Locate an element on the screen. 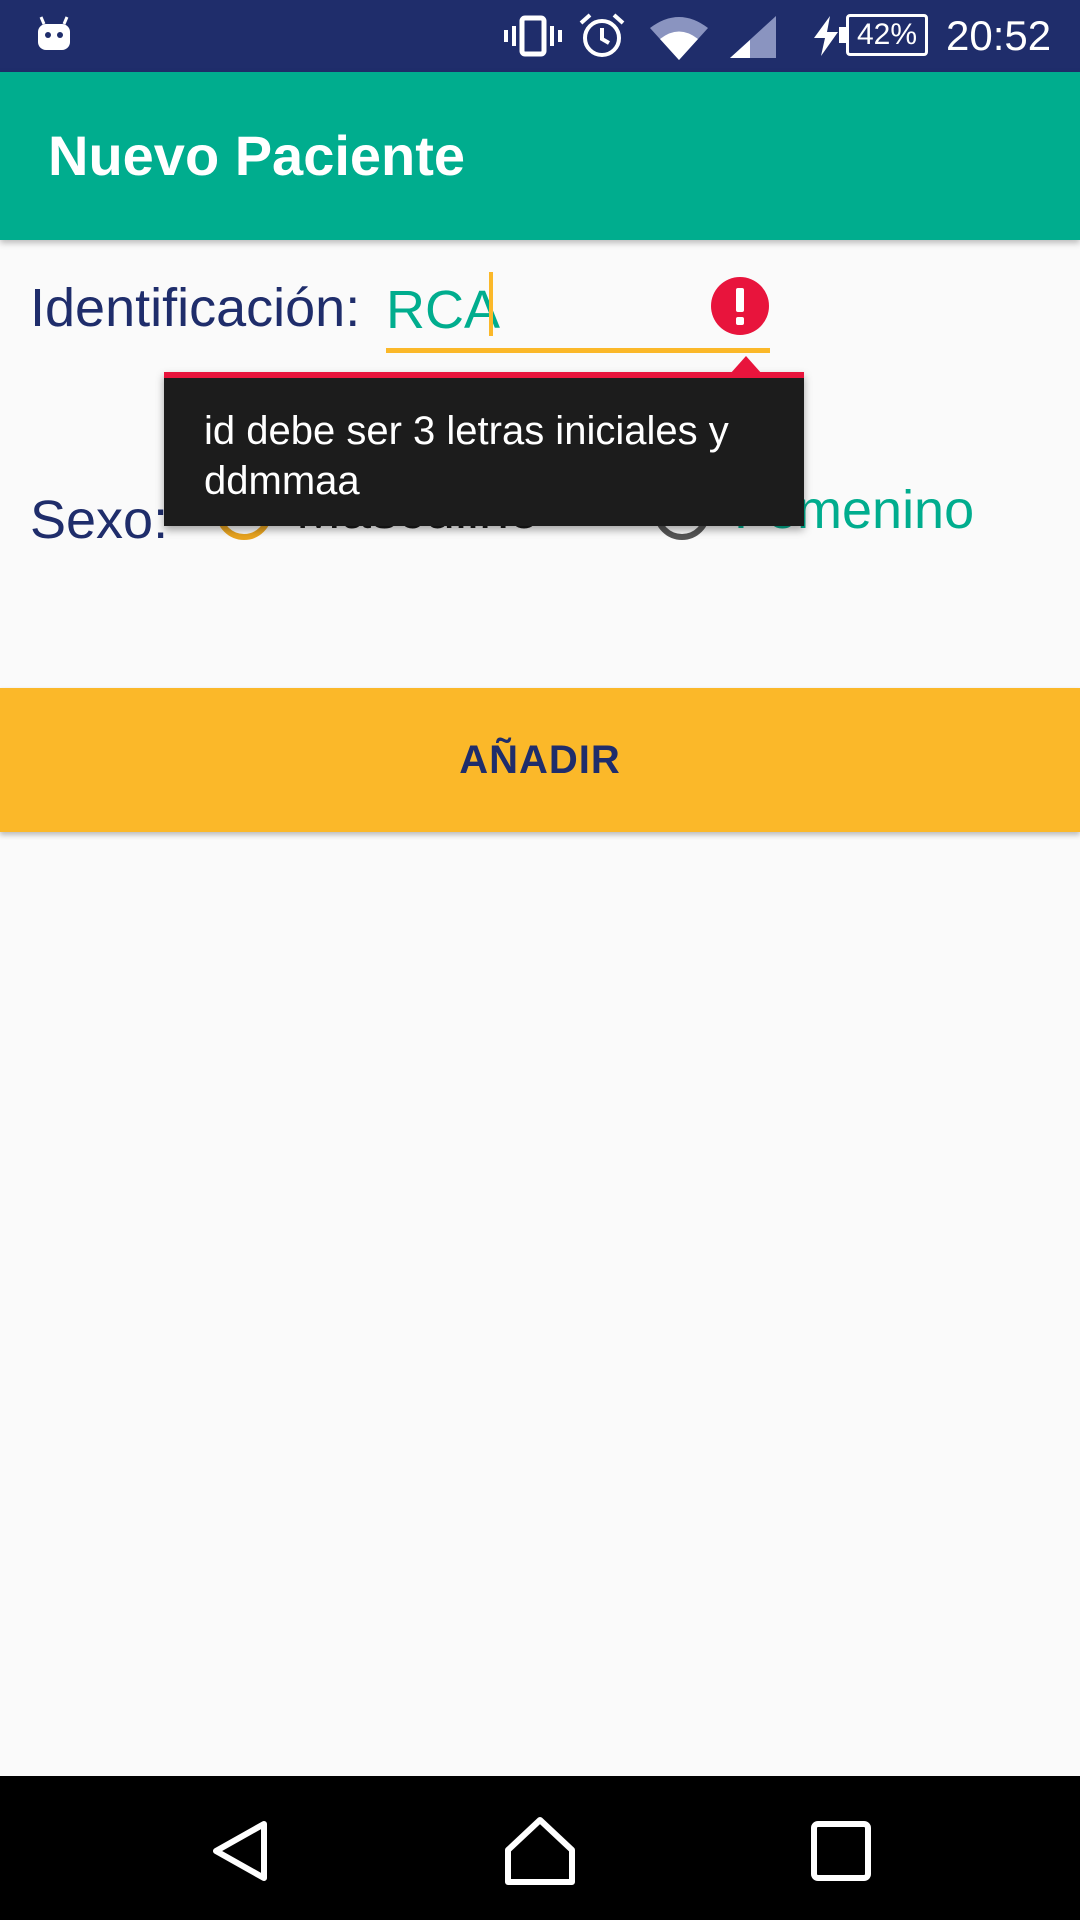  wifi-icon is located at coordinates (679, 38).